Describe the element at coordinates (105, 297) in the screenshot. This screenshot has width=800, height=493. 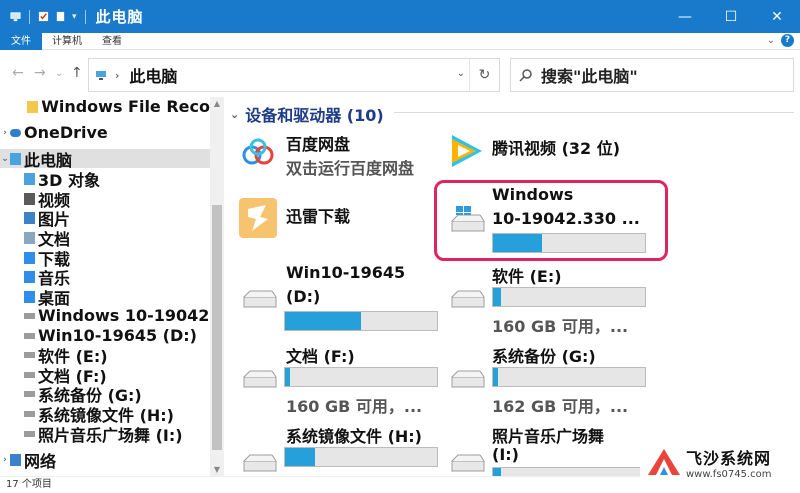
I see `sidebar-item: 桌面` at that location.